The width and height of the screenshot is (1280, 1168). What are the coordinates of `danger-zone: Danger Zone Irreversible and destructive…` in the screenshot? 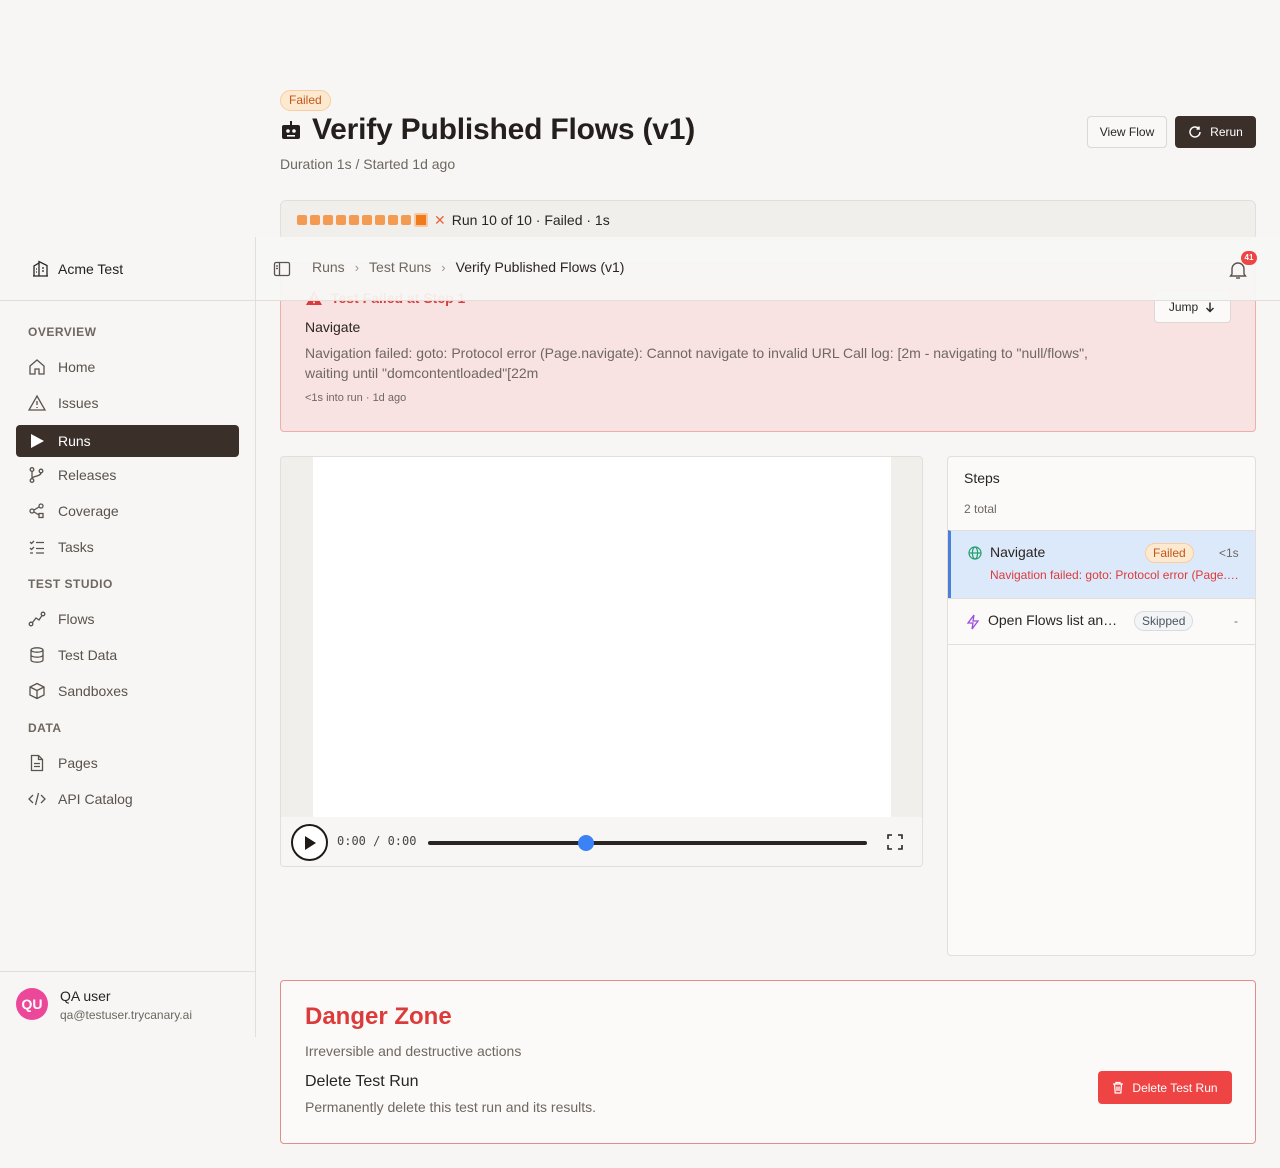 It's located at (768, 1062).